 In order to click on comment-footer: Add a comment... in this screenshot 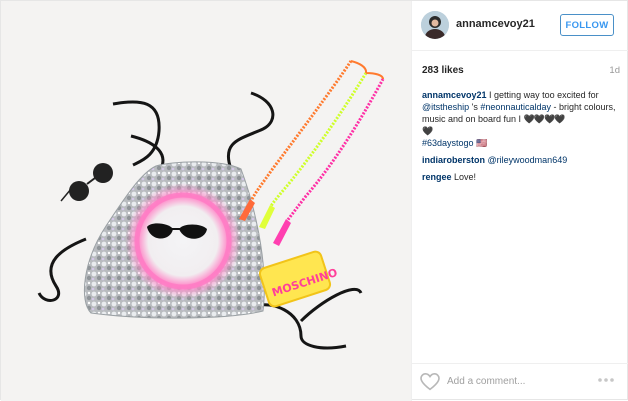, I will do `click(520, 382)`.